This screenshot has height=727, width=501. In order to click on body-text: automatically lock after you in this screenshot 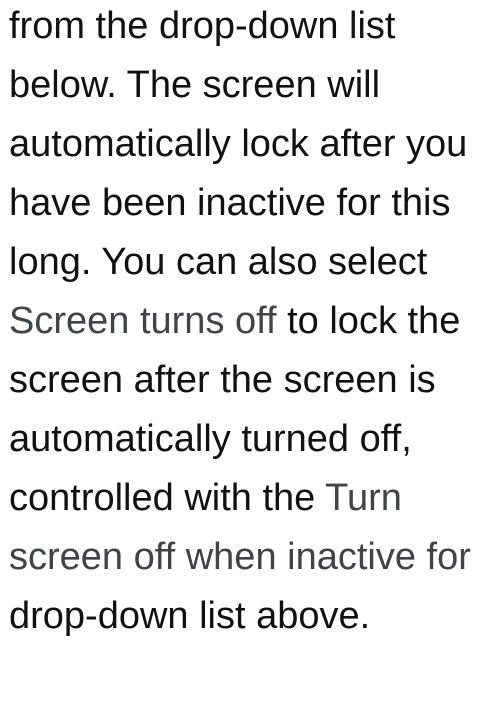, I will do `click(238, 144)`.